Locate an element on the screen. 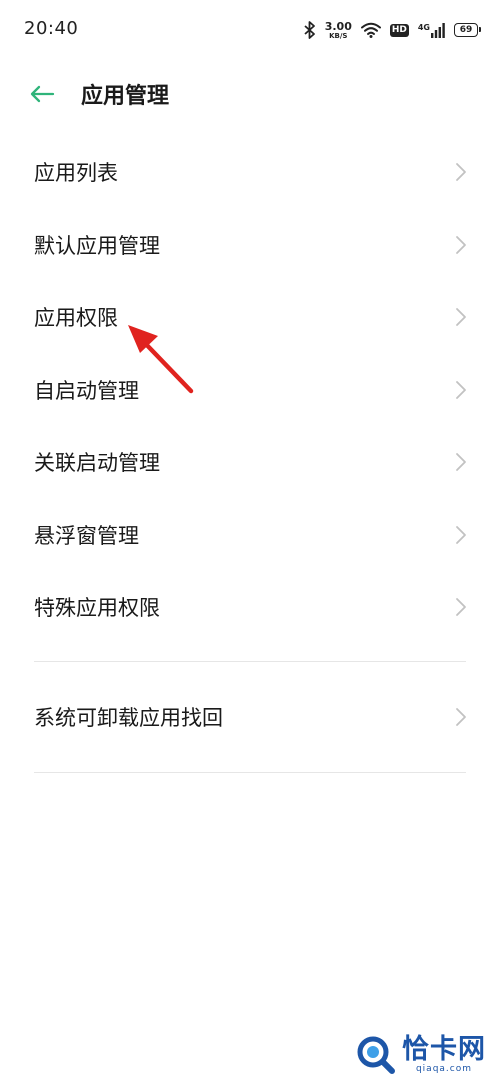 This screenshot has width=500, height=1084. menu-item-restore-system-apps: 系统可卸载应用找回 is located at coordinates (250, 717).